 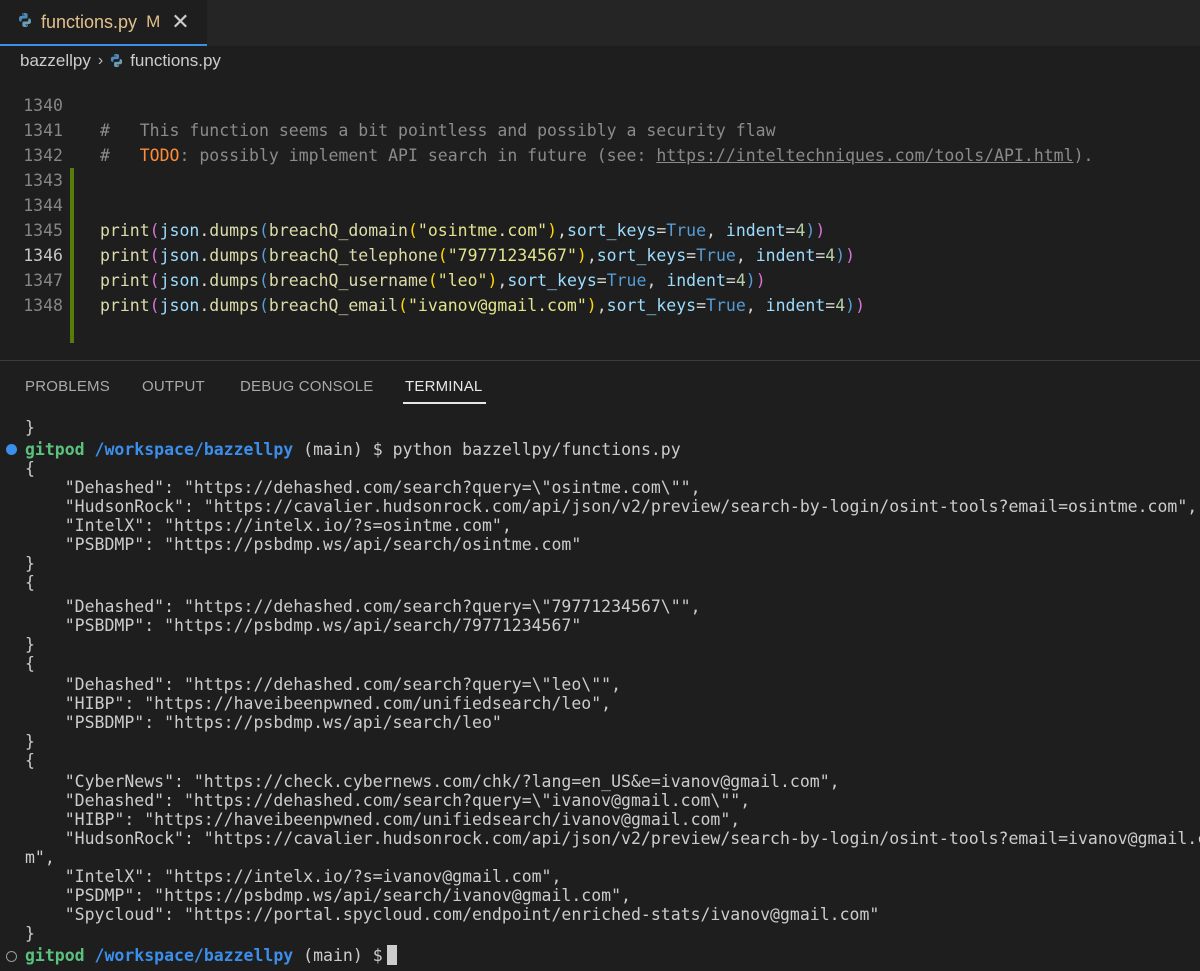 I want to click on breadcrumb-root: bazzellpy, so click(x=55, y=61).